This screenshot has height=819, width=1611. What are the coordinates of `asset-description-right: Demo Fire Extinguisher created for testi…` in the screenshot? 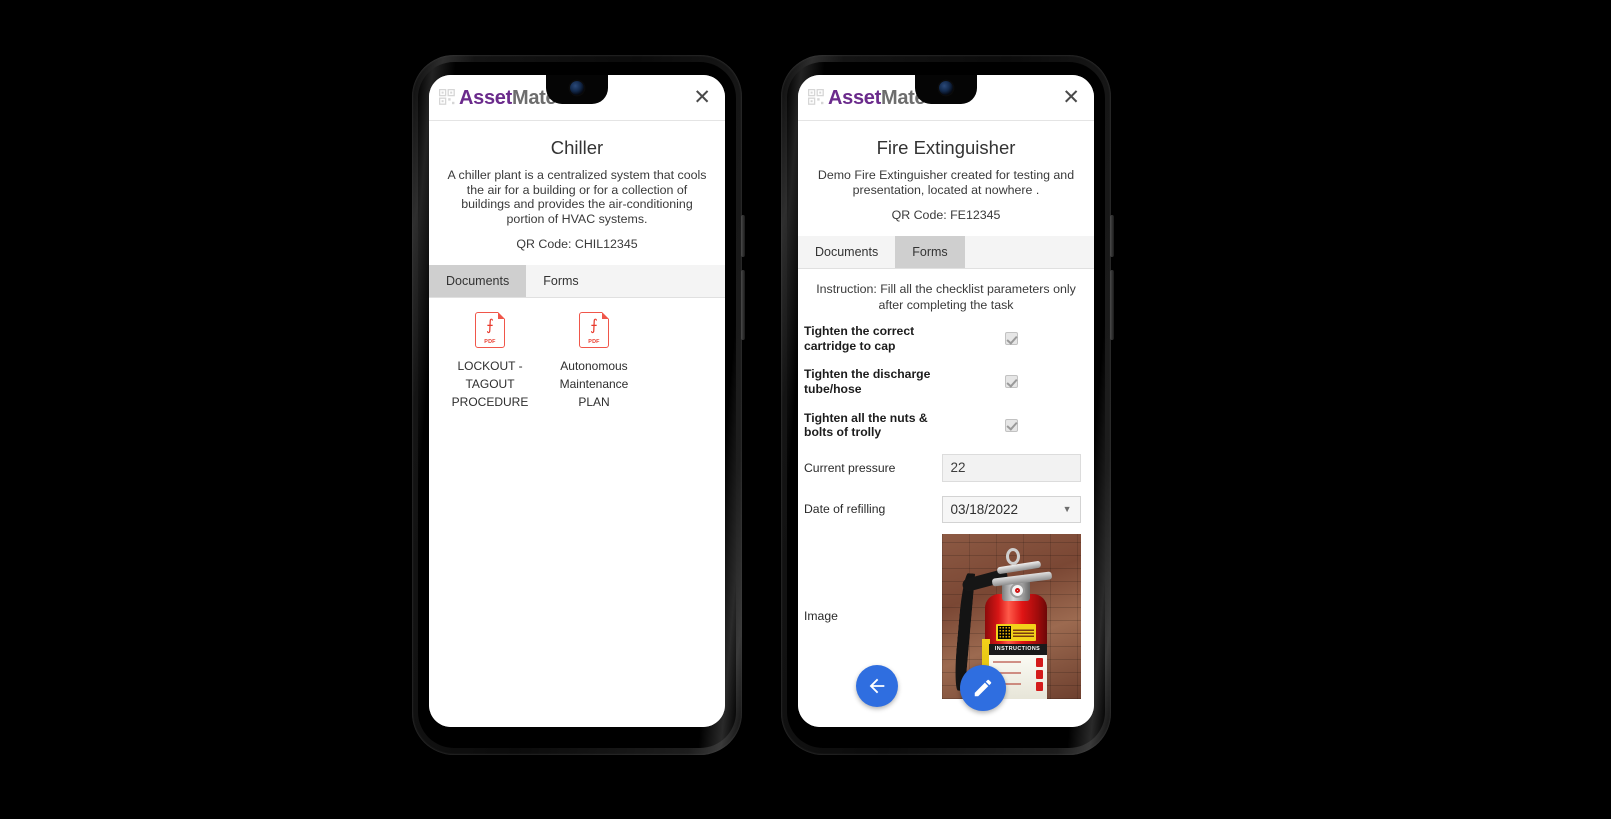 It's located at (946, 182).